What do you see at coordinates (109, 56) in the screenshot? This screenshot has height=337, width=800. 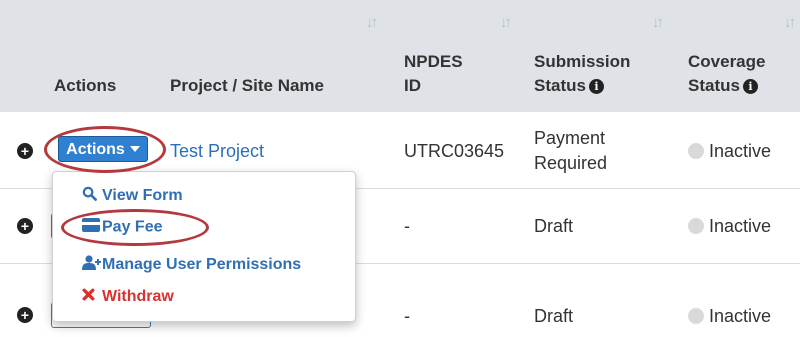 I see `column-header-actions: Actions` at bounding box center [109, 56].